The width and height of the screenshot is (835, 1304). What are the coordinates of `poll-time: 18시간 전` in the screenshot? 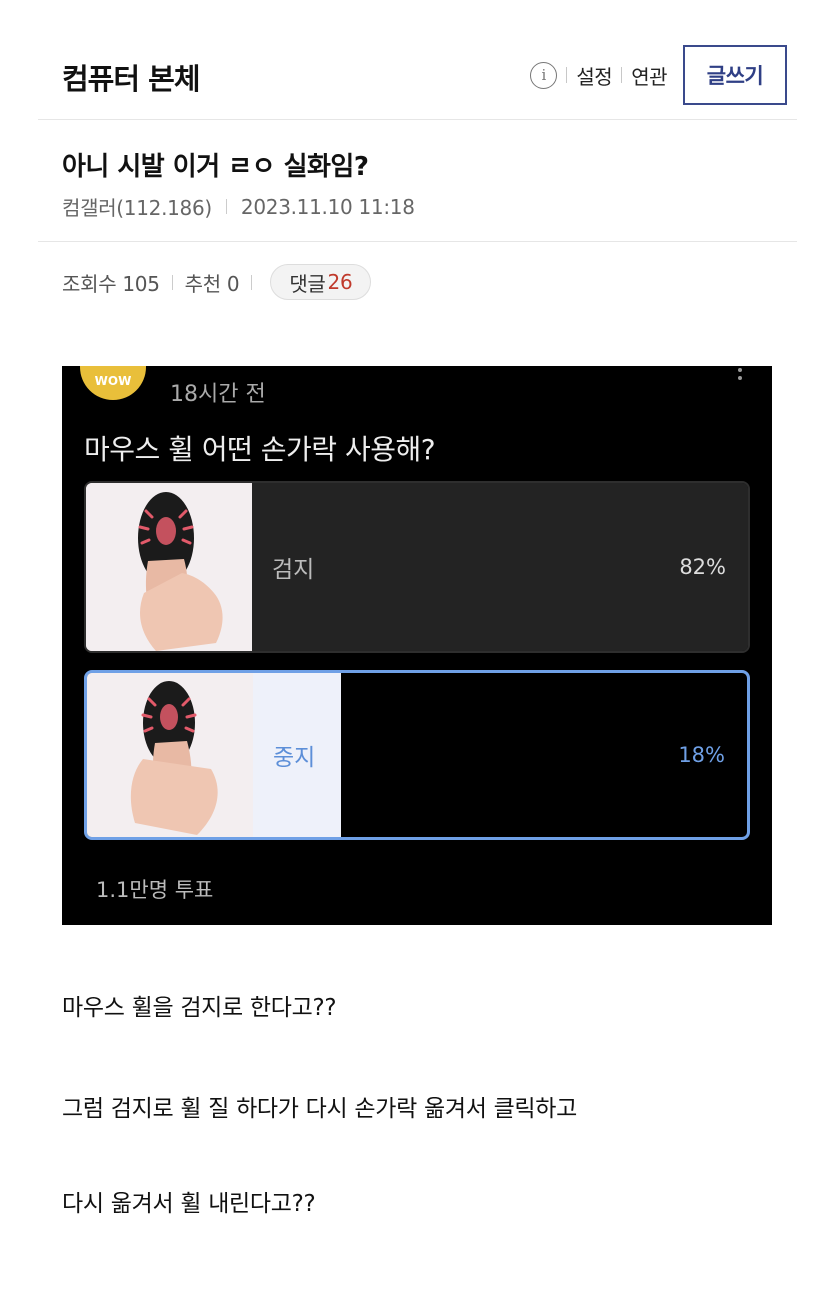 It's located at (218, 394).